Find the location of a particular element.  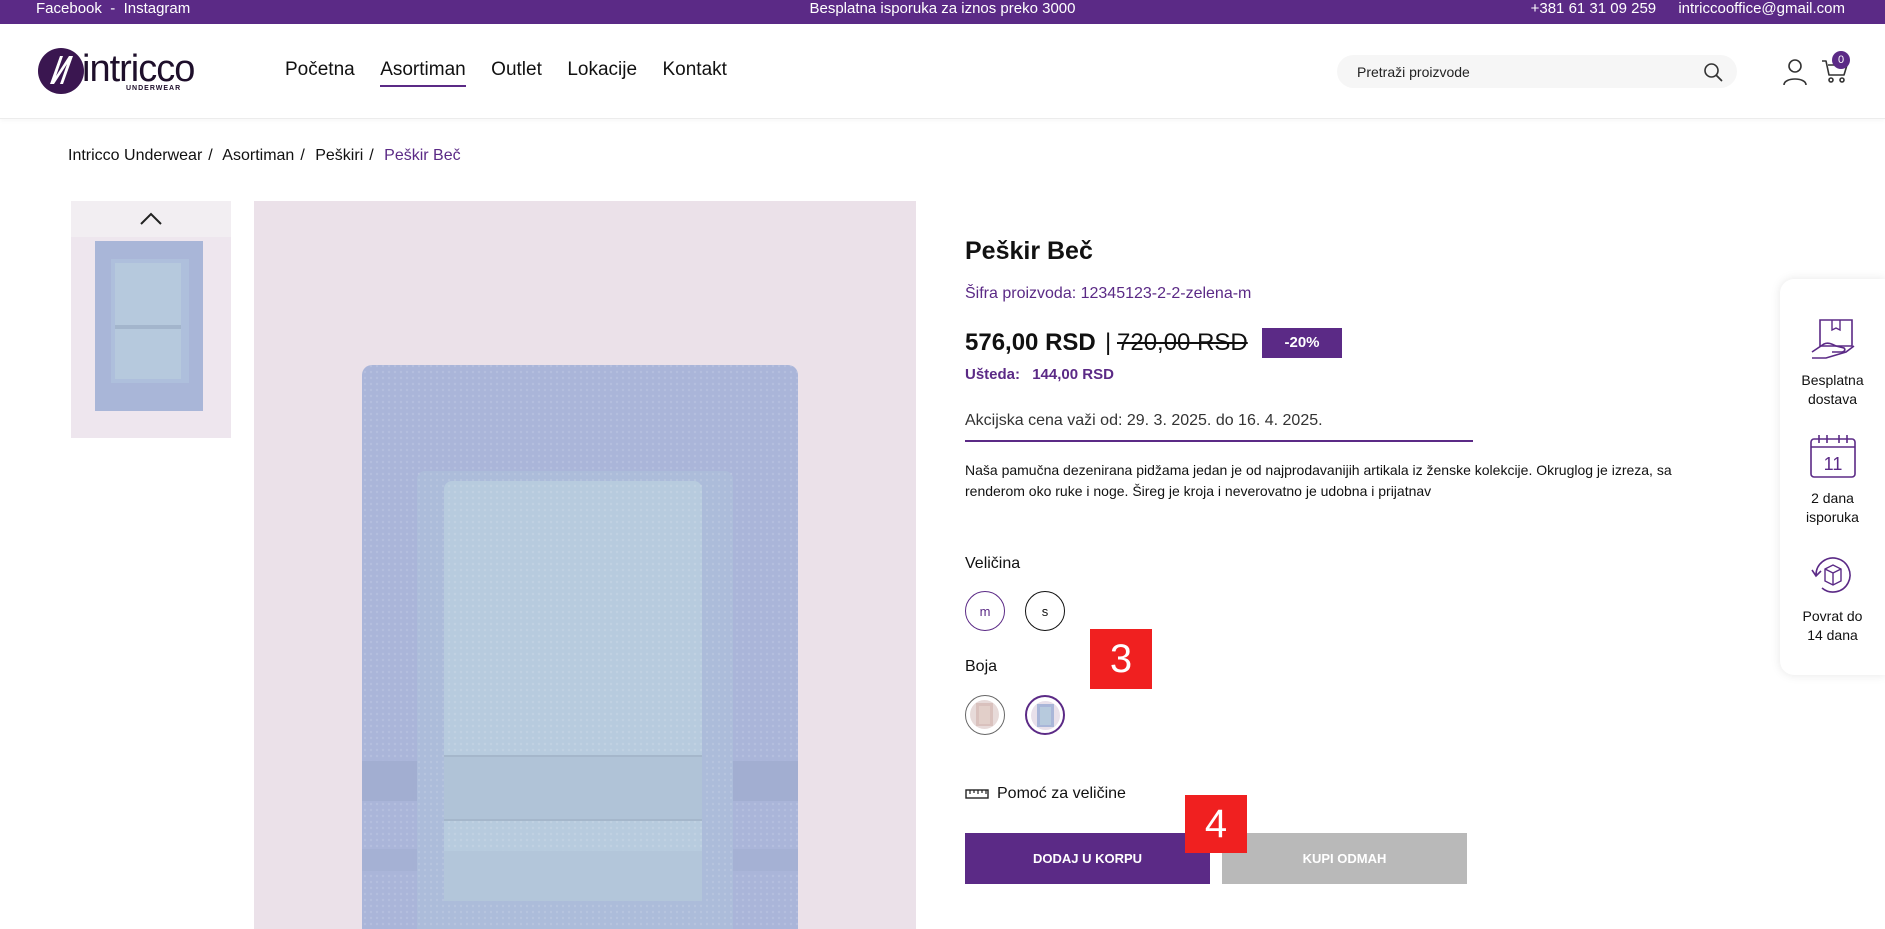

product-title: Peškir Beč is located at coordinates (1029, 251).